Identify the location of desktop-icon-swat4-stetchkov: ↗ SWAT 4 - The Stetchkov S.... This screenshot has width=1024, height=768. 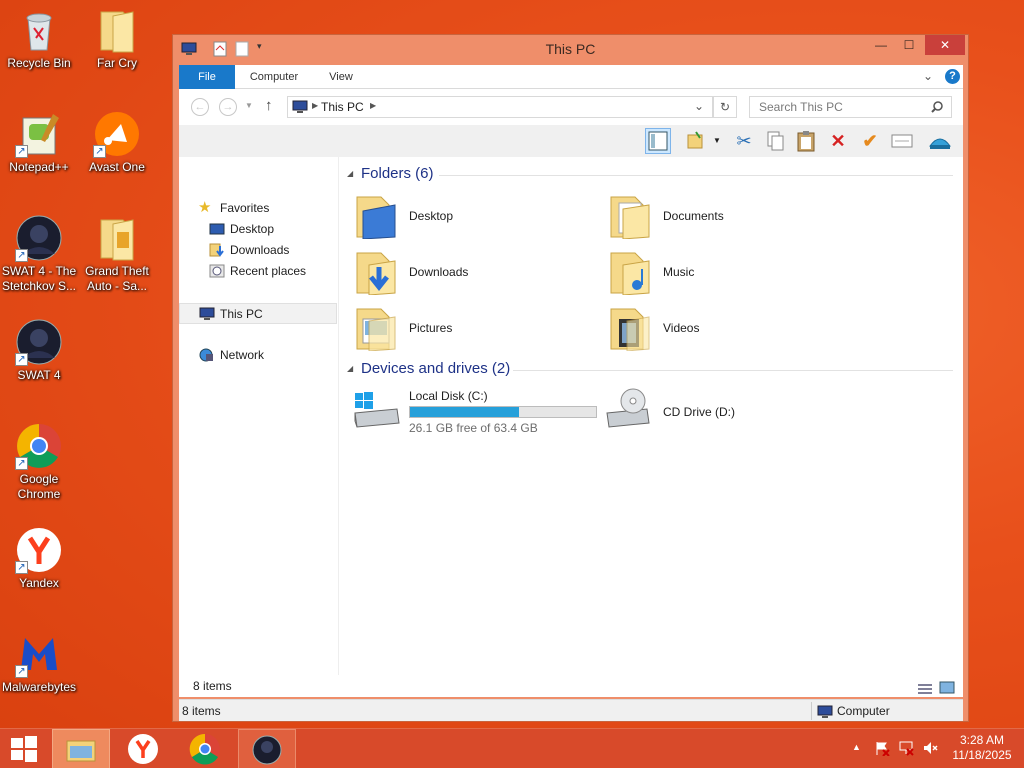
(39, 254).